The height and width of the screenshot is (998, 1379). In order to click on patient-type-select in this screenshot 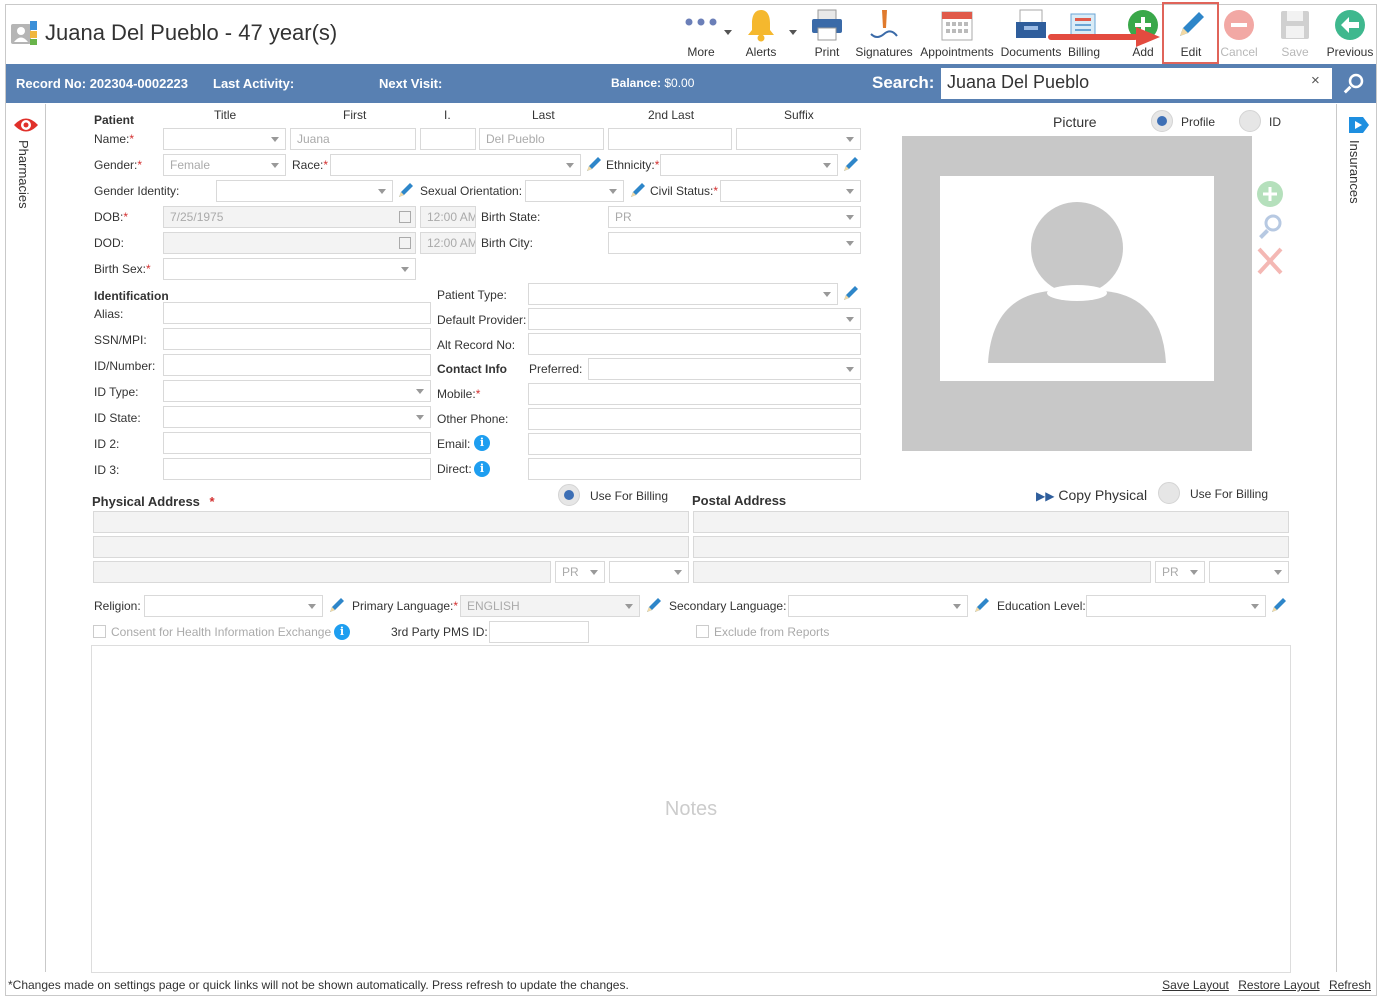, I will do `click(683, 294)`.